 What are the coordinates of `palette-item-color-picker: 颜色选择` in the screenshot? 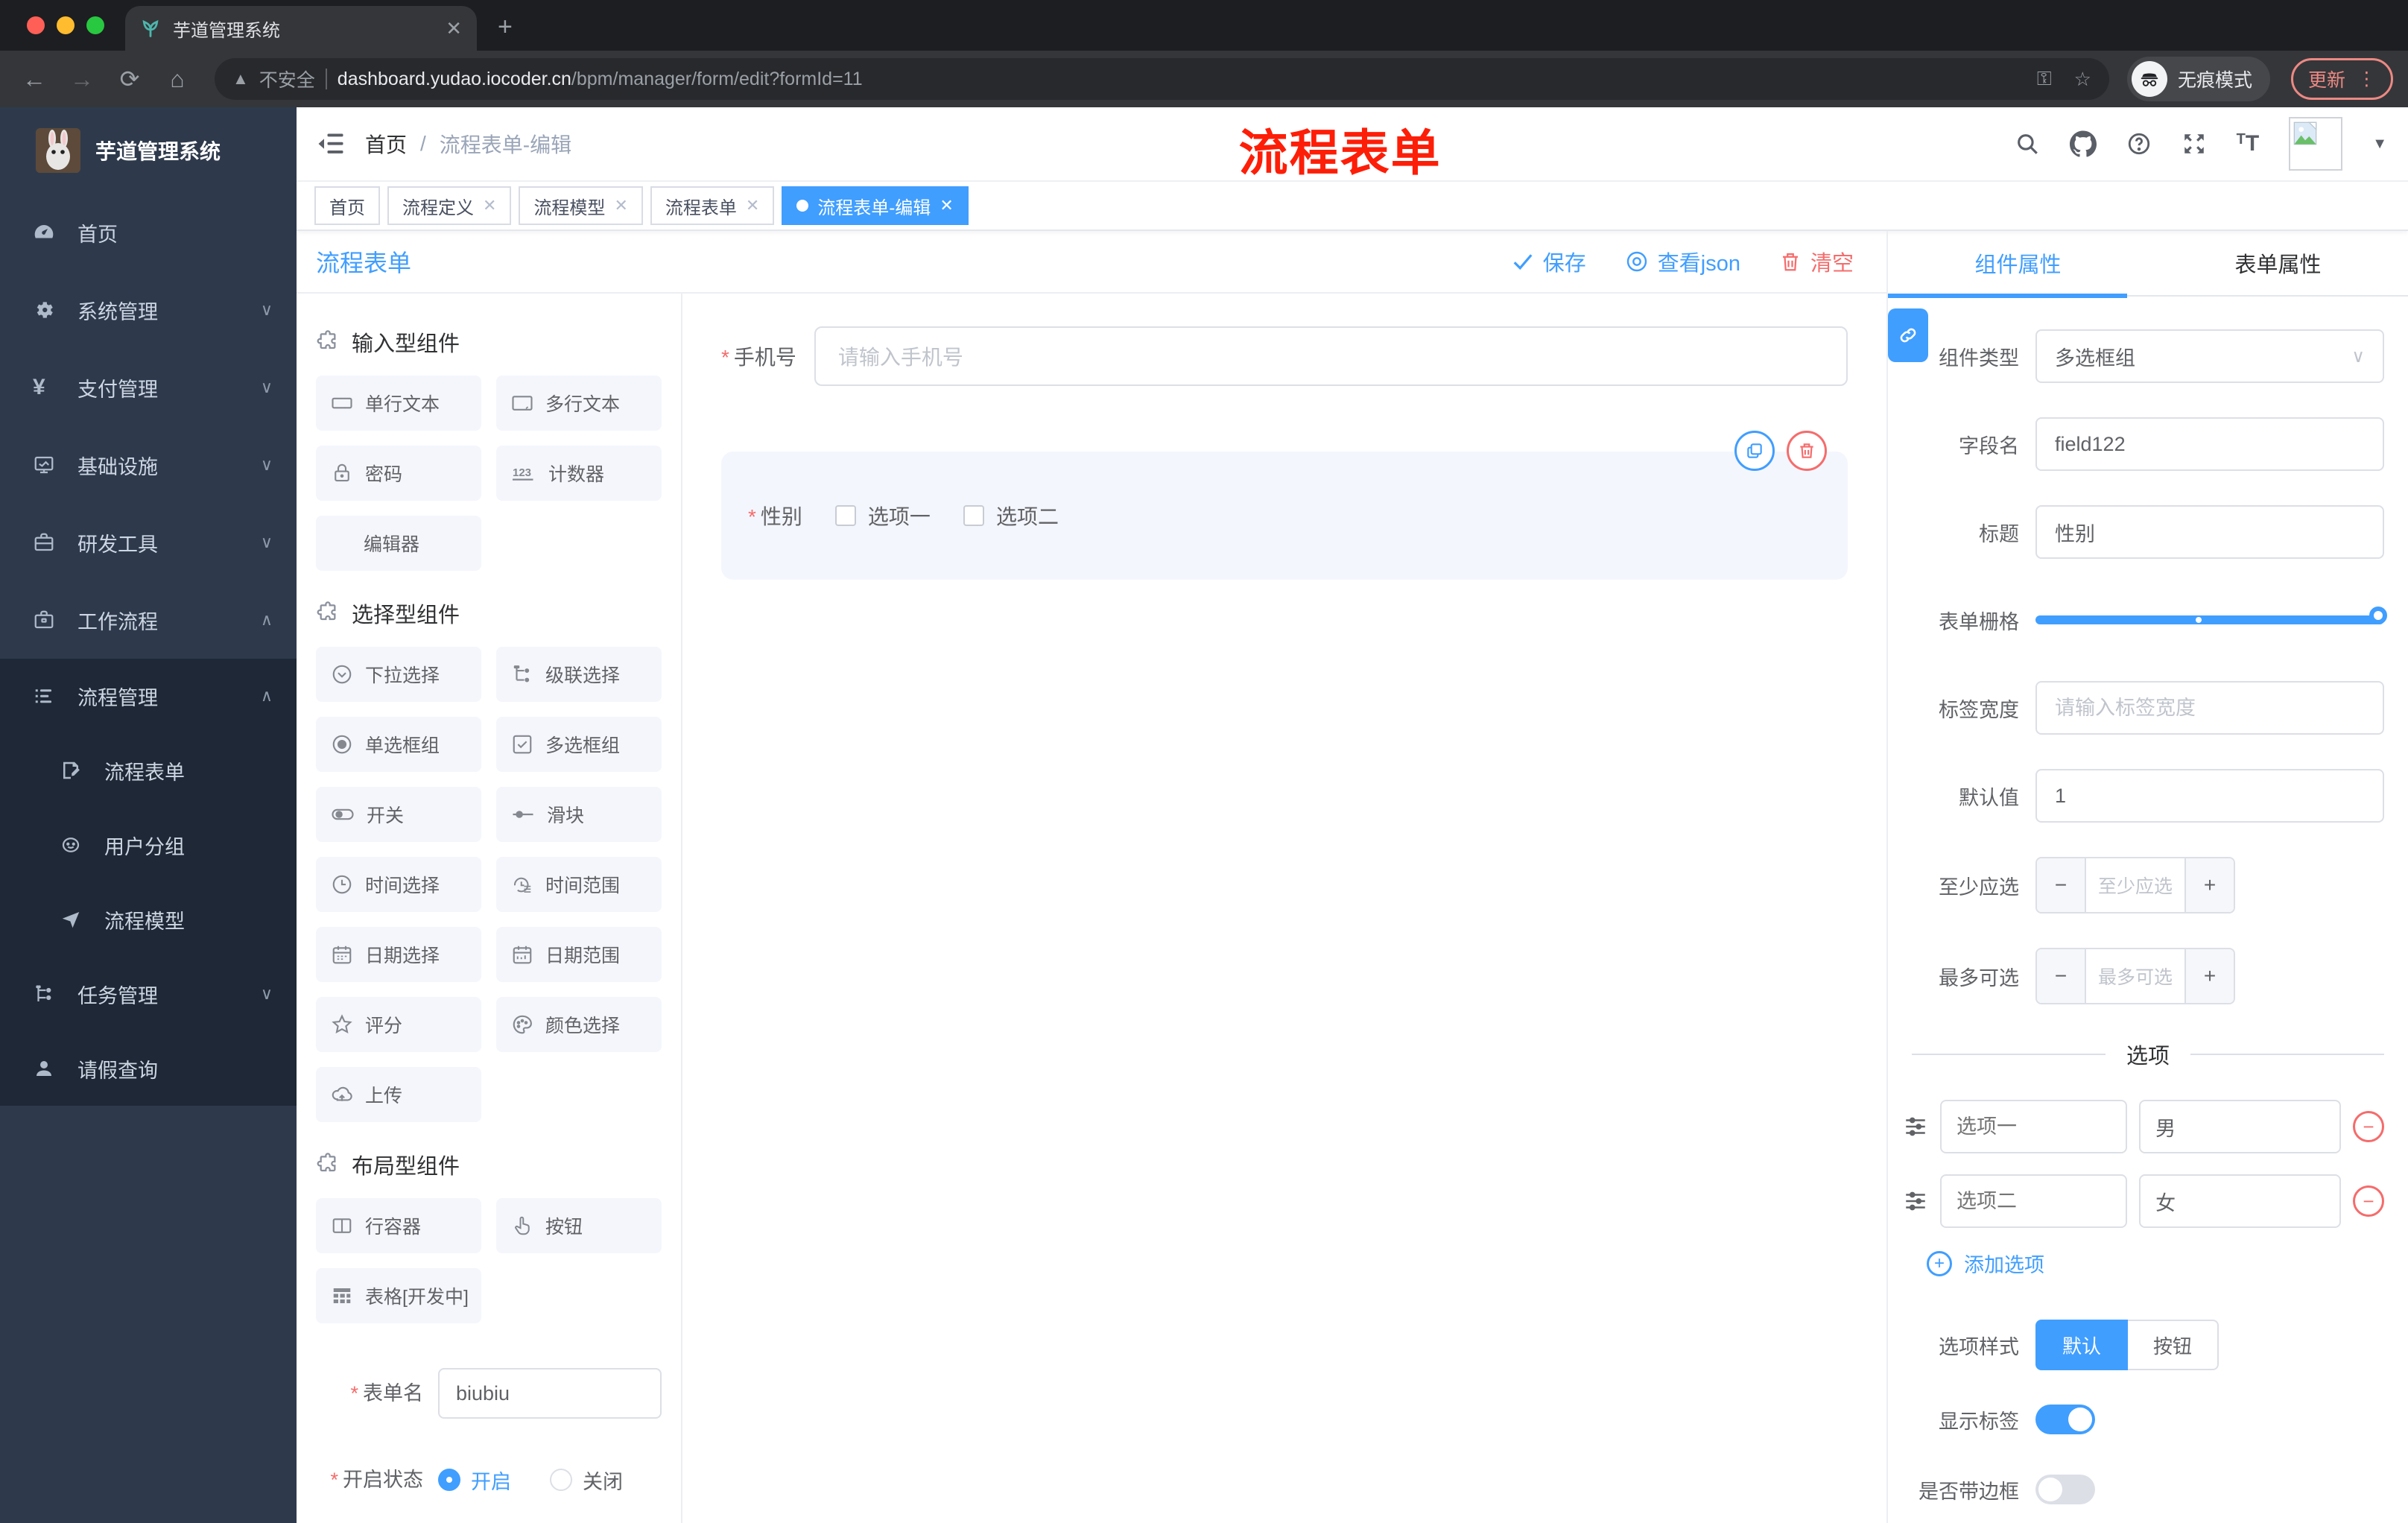 It's located at (579, 1024).